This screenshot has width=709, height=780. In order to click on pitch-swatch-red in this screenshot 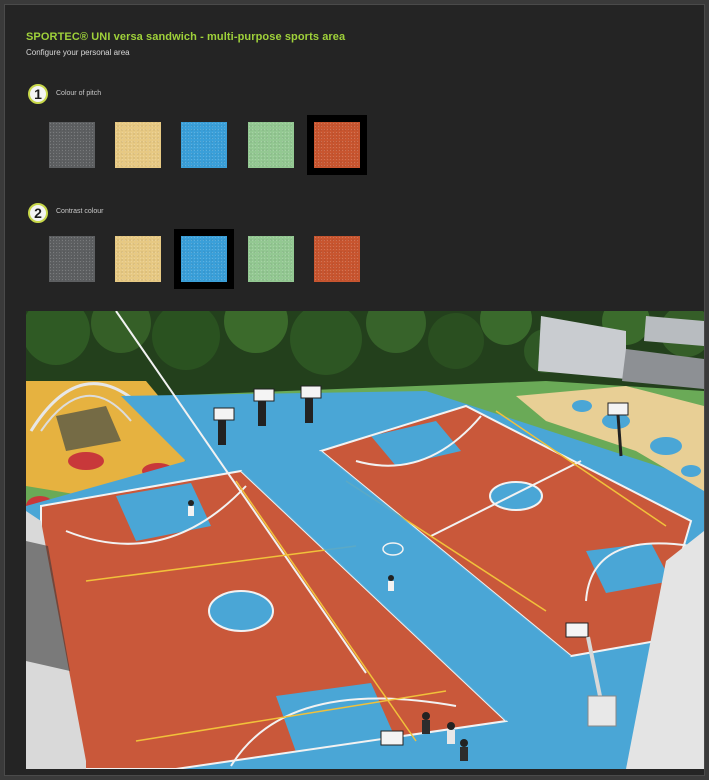, I will do `click(337, 145)`.